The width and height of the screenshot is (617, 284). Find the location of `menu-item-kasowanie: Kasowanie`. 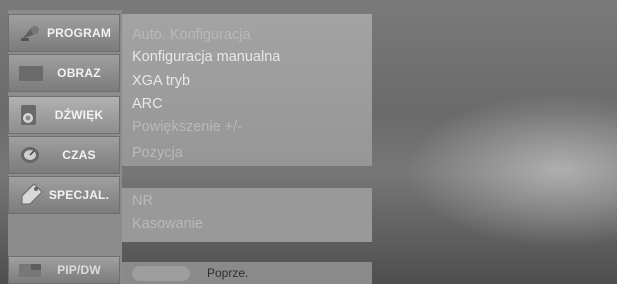

menu-item-kasowanie: Kasowanie is located at coordinates (167, 224).